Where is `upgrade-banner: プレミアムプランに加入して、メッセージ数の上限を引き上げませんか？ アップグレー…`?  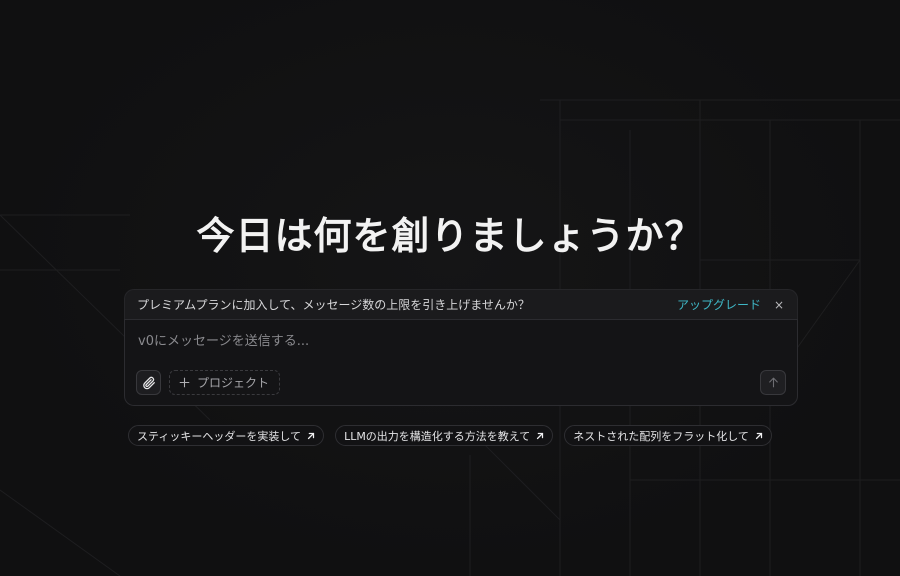
upgrade-banner: プレミアムプランに加入して、メッセージ数の上限を引き上げませんか？ アップグレー… is located at coordinates (461, 304).